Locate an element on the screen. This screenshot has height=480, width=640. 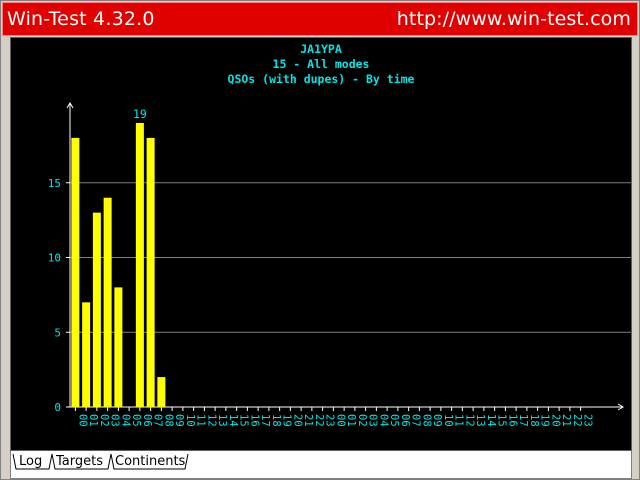
y-tick-label: 15 is located at coordinates (54, 183).